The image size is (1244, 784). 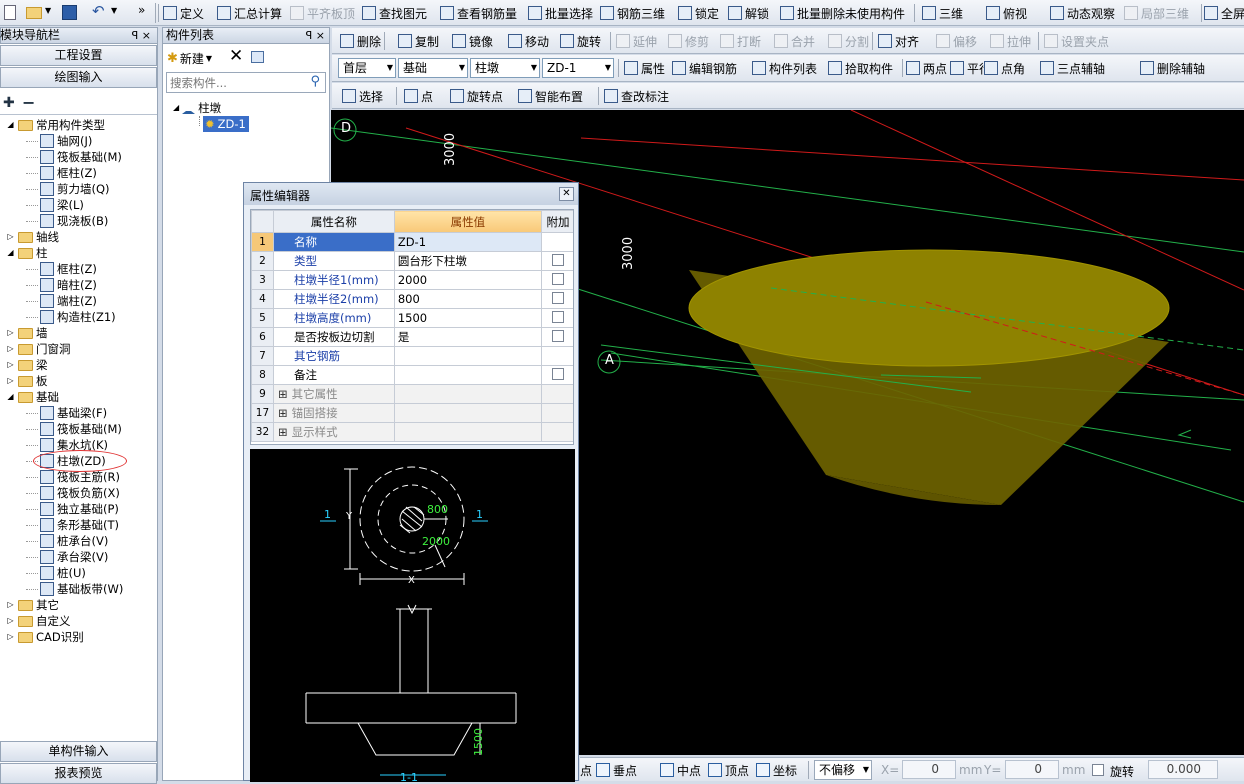 What do you see at coordinates (528, 41) in the screenshot?
I see `toolbar-button-tb2-3: 移动` at bounding box center [528, 41].